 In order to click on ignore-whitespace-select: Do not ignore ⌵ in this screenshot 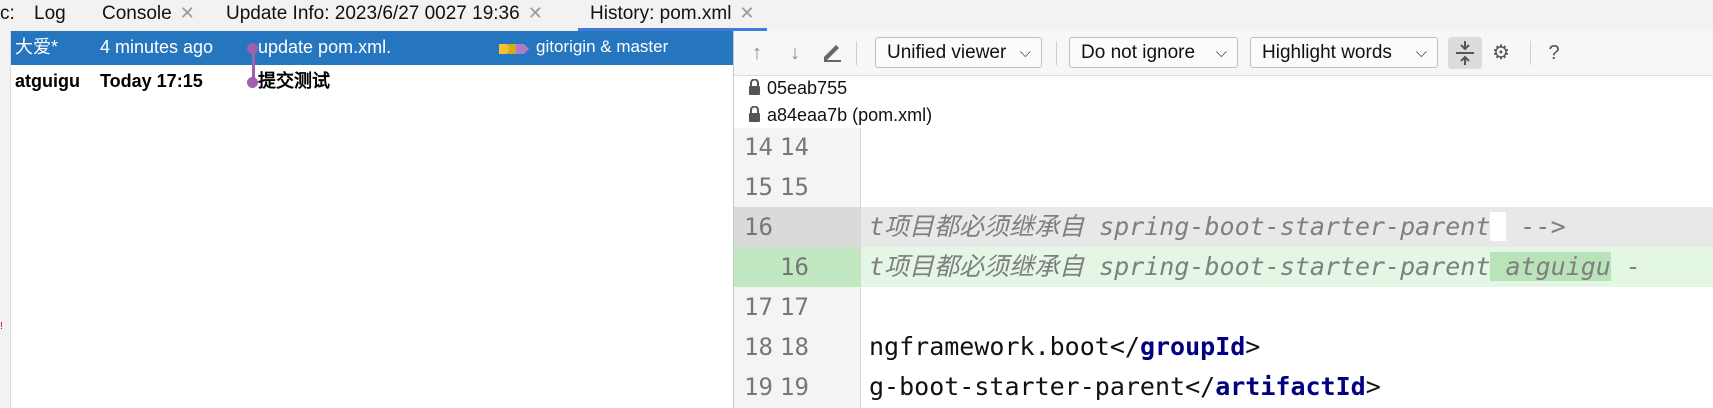, I will do `click(1153, 52)`.